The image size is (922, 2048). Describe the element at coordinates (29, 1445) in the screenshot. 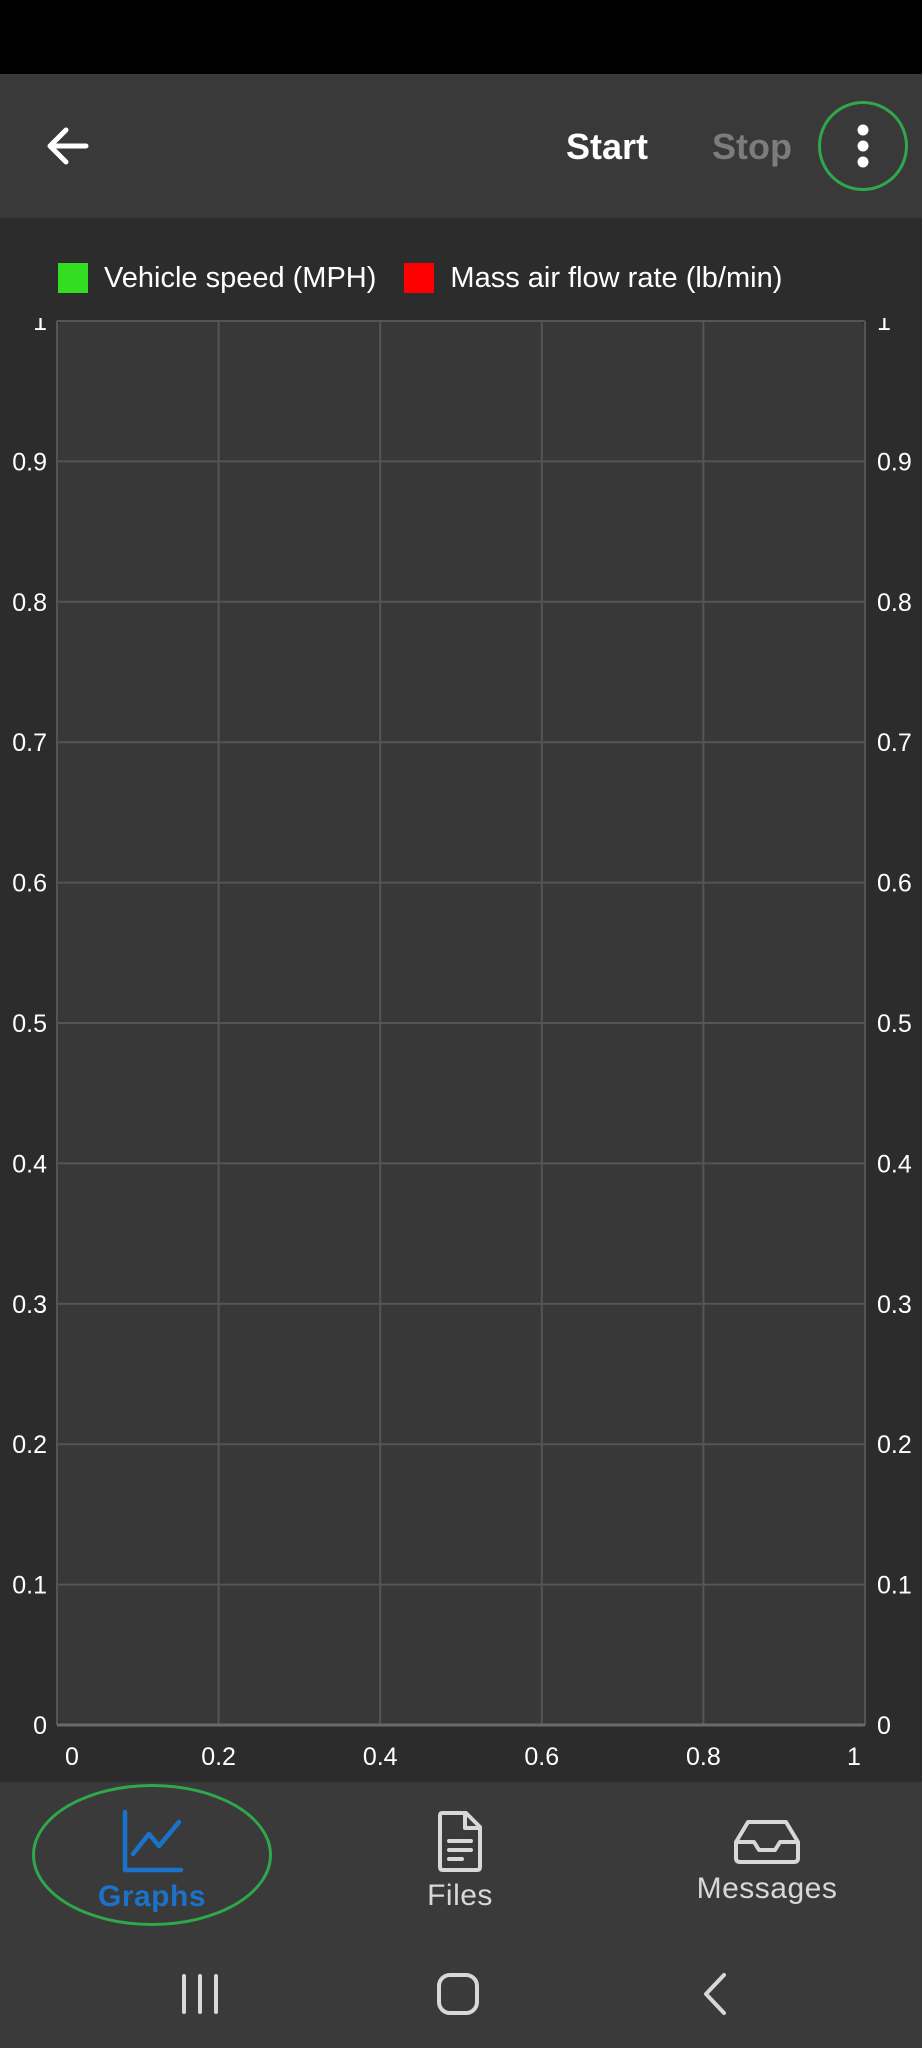

I see `y-tick-label-left: 0.2` at that location.